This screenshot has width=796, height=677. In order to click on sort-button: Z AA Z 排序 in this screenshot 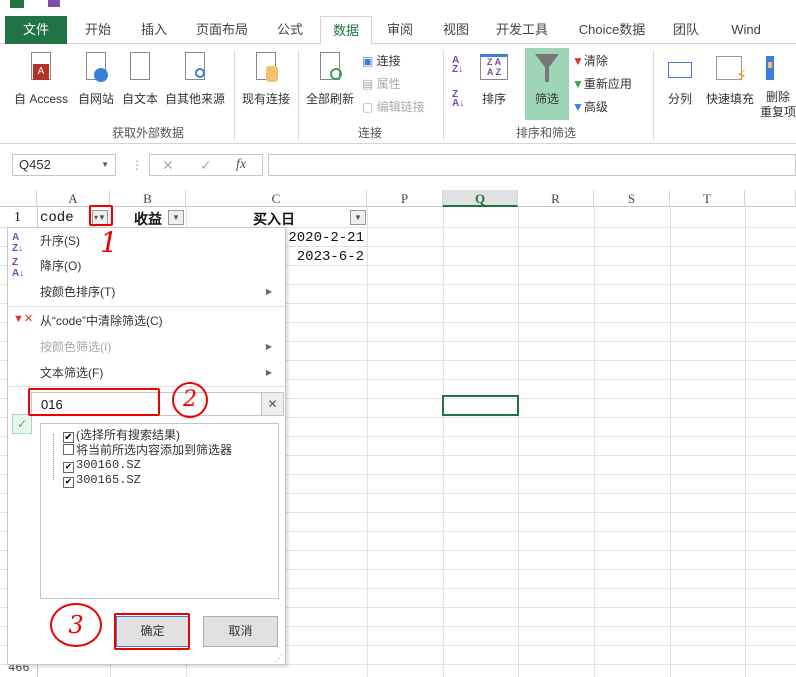, I will do `click(494, 79)`.